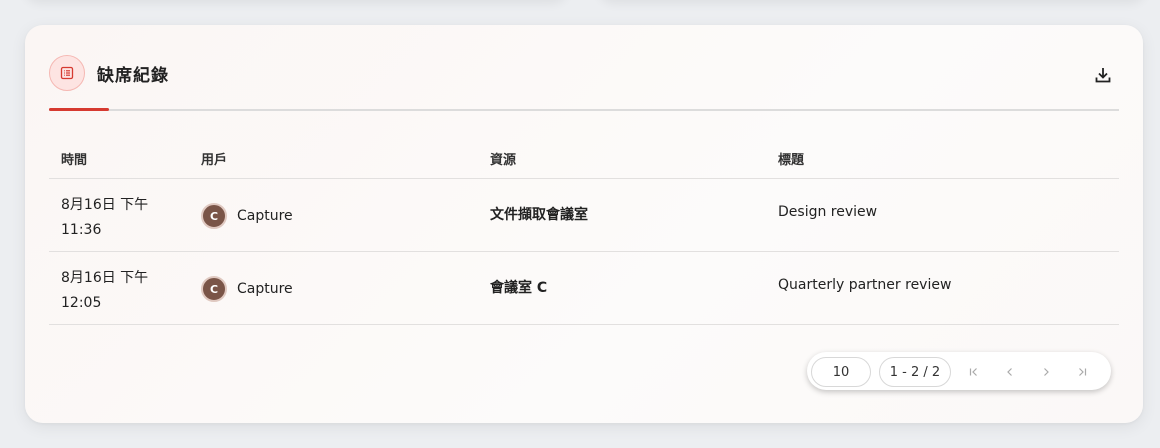  Describe the element at coordinates (214, 158) in the screenshot. I see `column-header-user: 用戶` at that location.